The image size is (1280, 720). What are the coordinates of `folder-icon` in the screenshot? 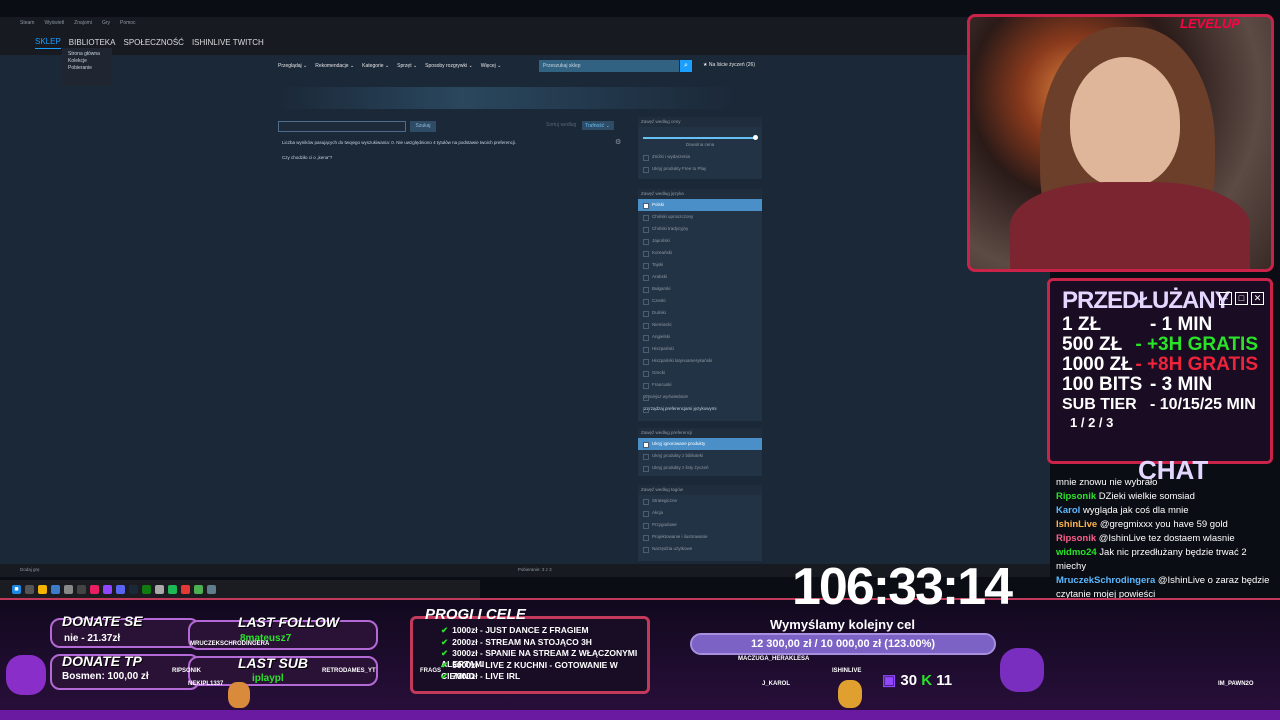 It's located at (42, 589).